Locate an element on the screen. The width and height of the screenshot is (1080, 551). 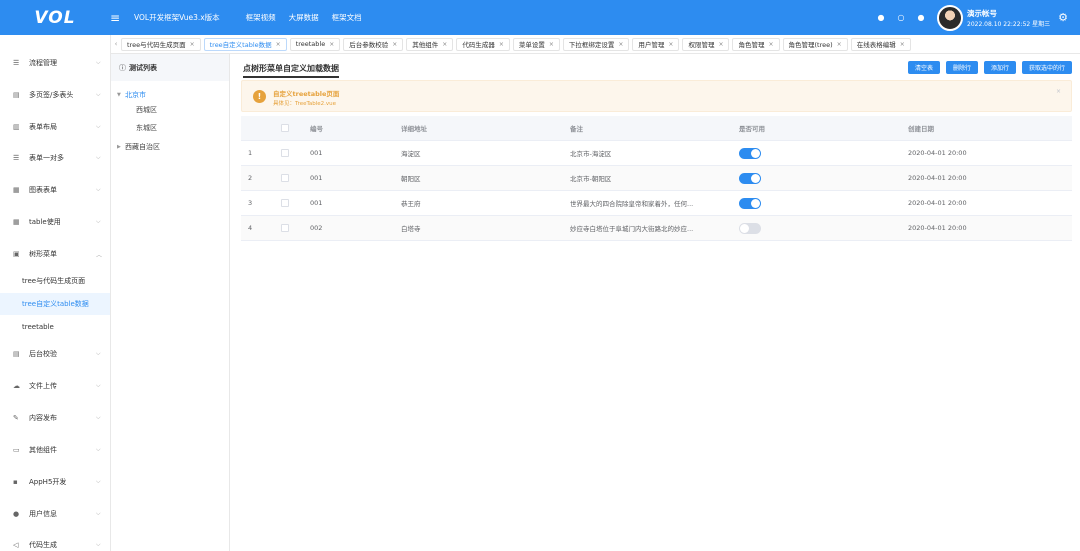
sidebar-item-label: 文件上传 is located at coordinates (43, 386).